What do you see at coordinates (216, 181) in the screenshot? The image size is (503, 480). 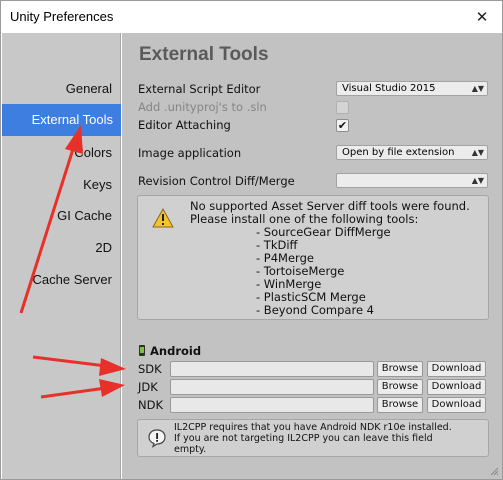 I see `revision-control-label: Revision Control Diff/Merge` at bounding box center [216, 181].